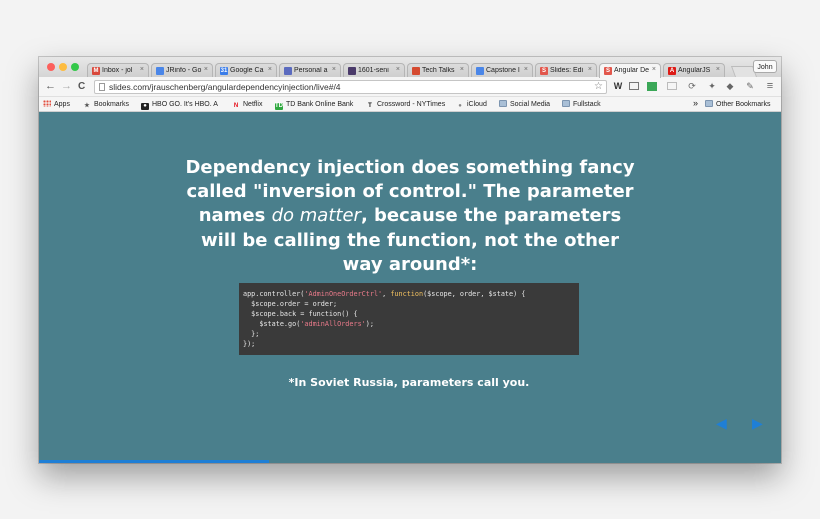 The height and width of the screenshot is (519, 820). I want to click on tab-title: Google Ca, so click(247, 70).